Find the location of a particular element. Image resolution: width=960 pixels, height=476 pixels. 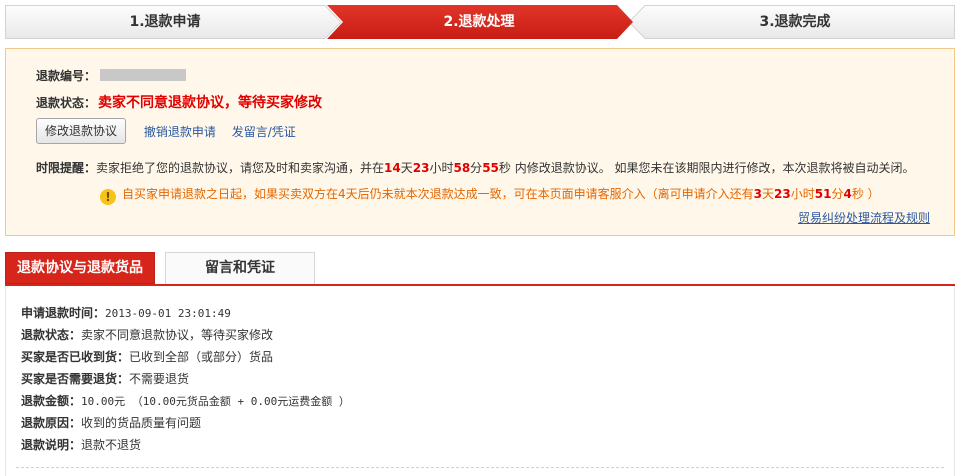

warning-minutes: 51 is located at coordinates (823, 194).